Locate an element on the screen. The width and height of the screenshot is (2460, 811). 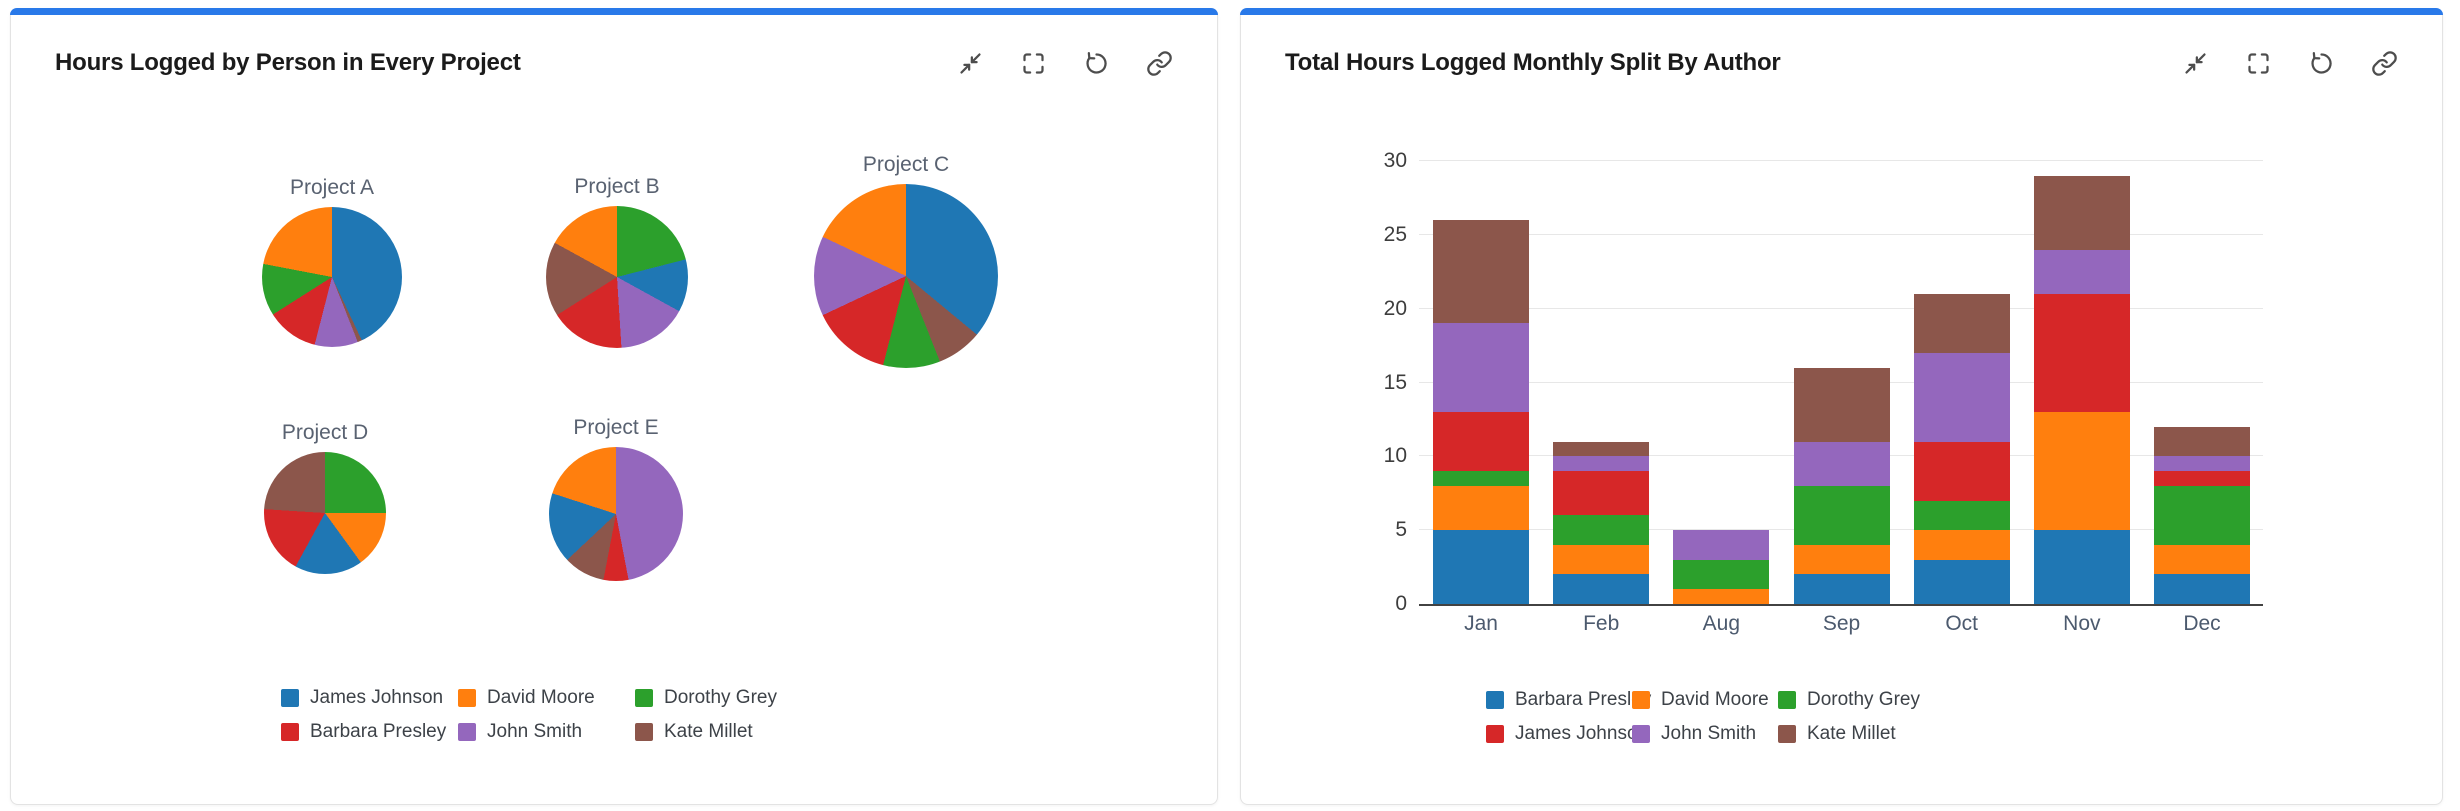
bar-nov is located at coordinates (2081, 389).